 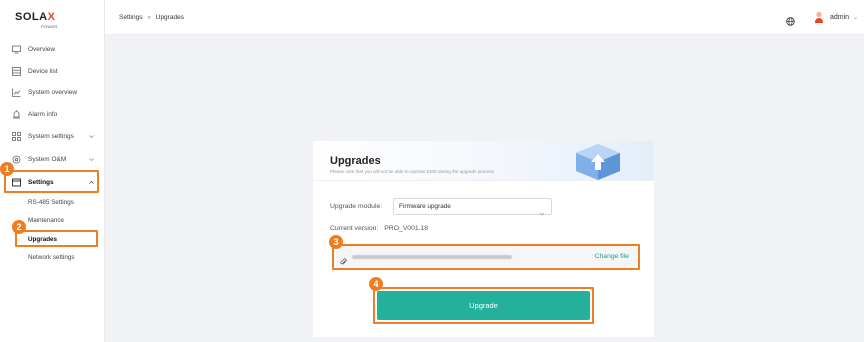 What do you see at coordinates (51, 257) in the screenshot?
I see `sidebar-subitem-network: Network settings` at bounding box center [51, 257].